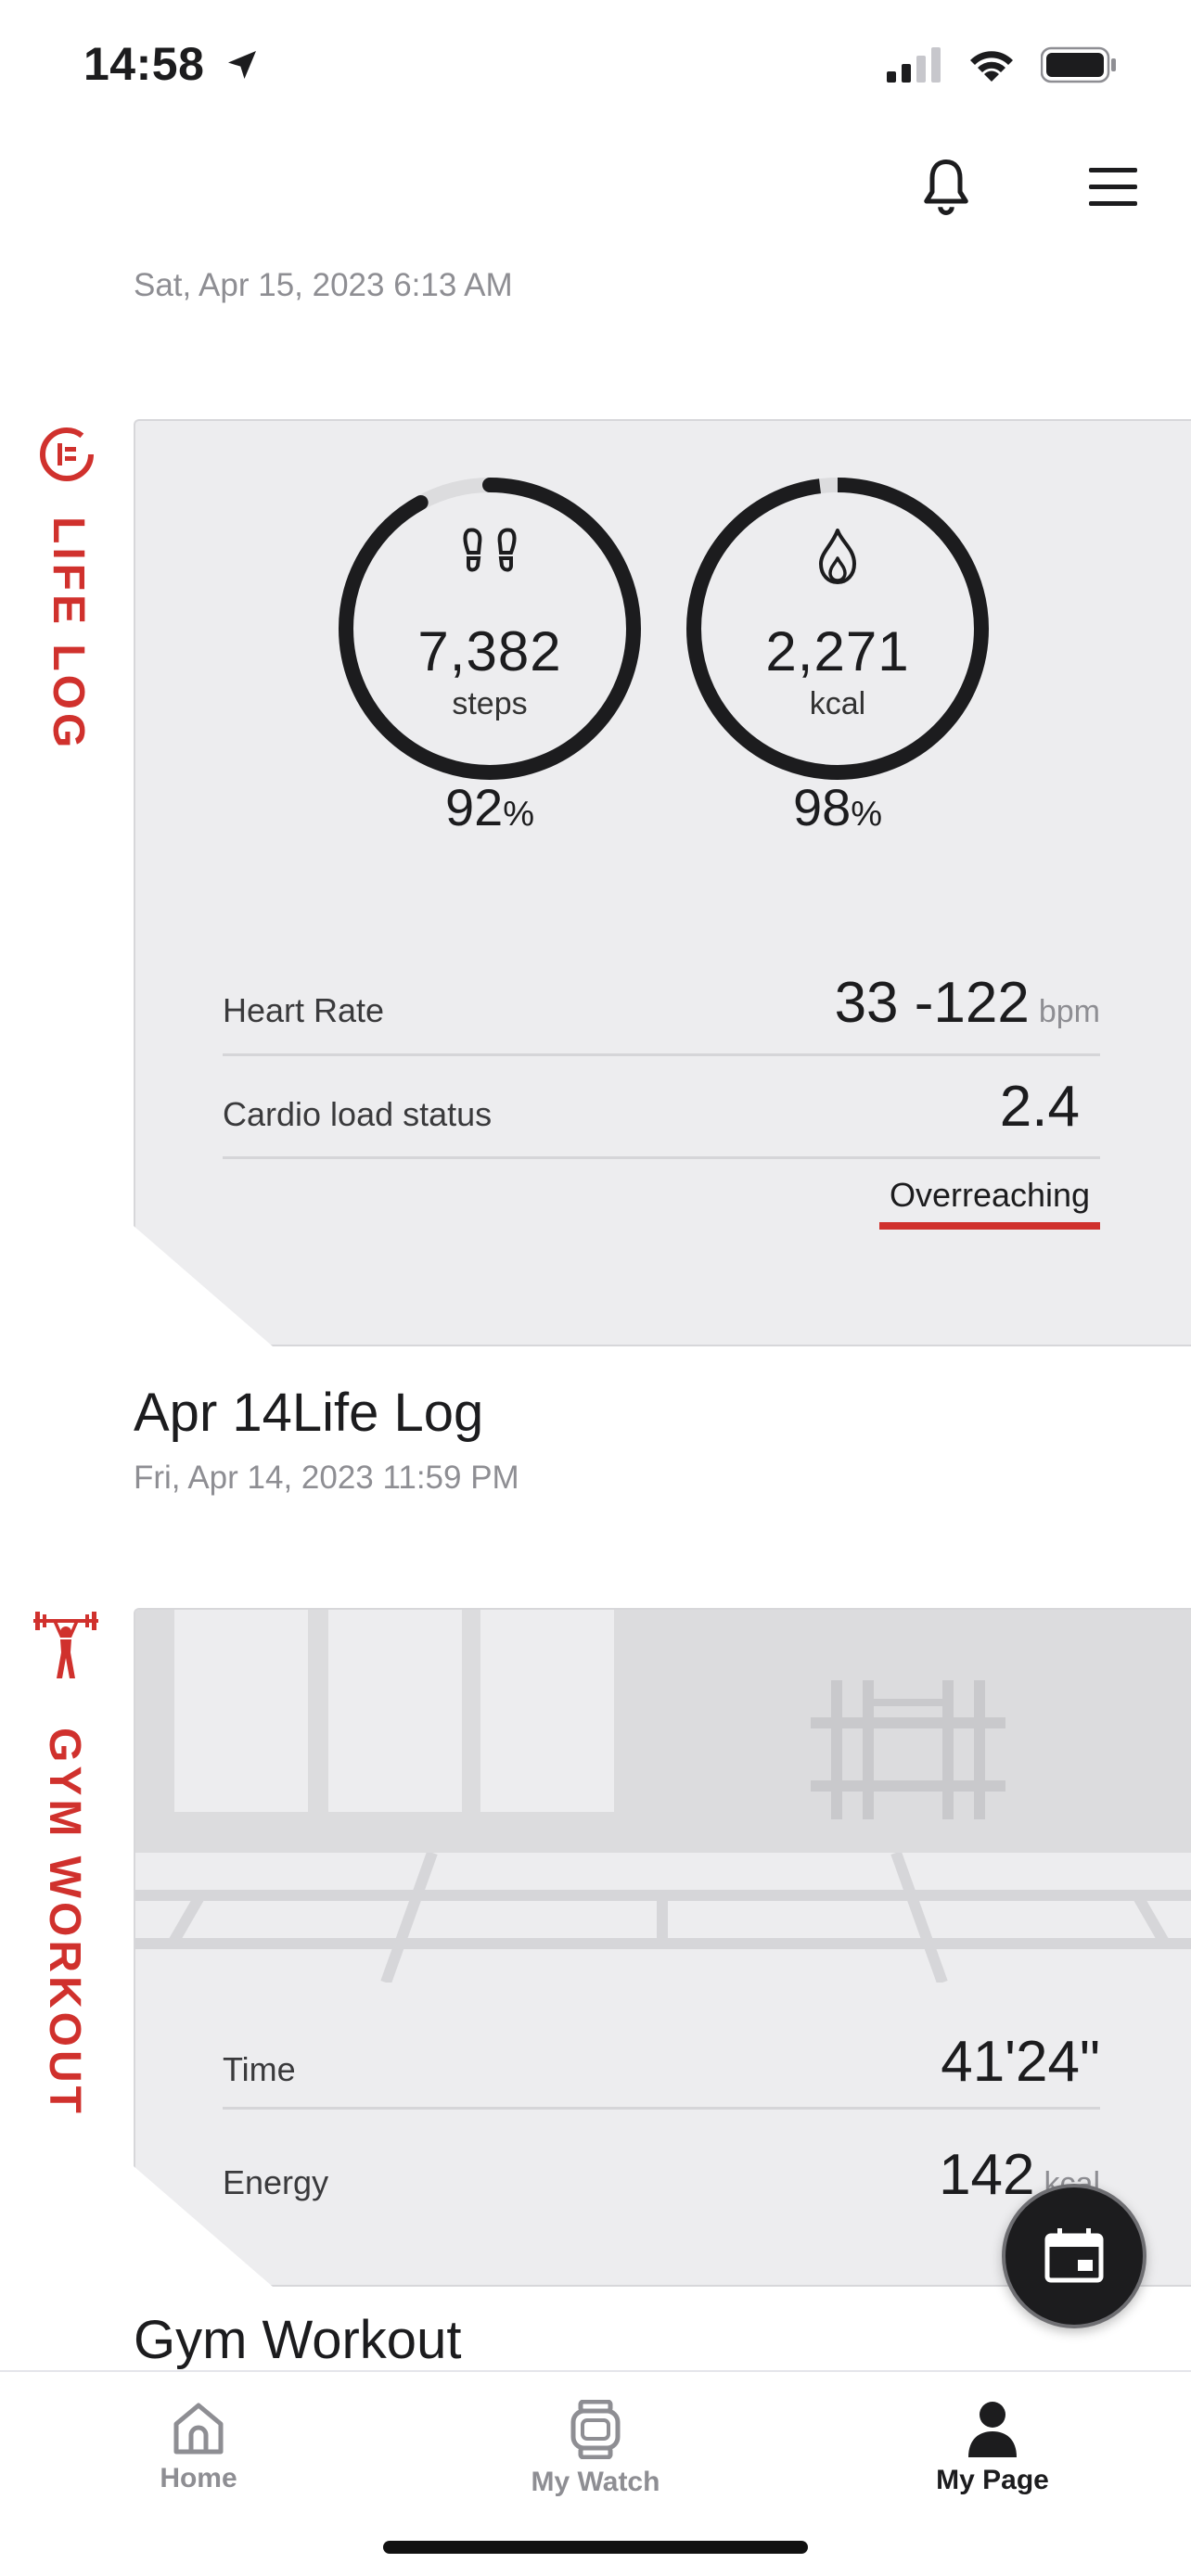 This screenshot has width=1191, height=2576. Describe the element at coordinates (67, 454) in the screenshot. I see `life-log-icon` at that location.